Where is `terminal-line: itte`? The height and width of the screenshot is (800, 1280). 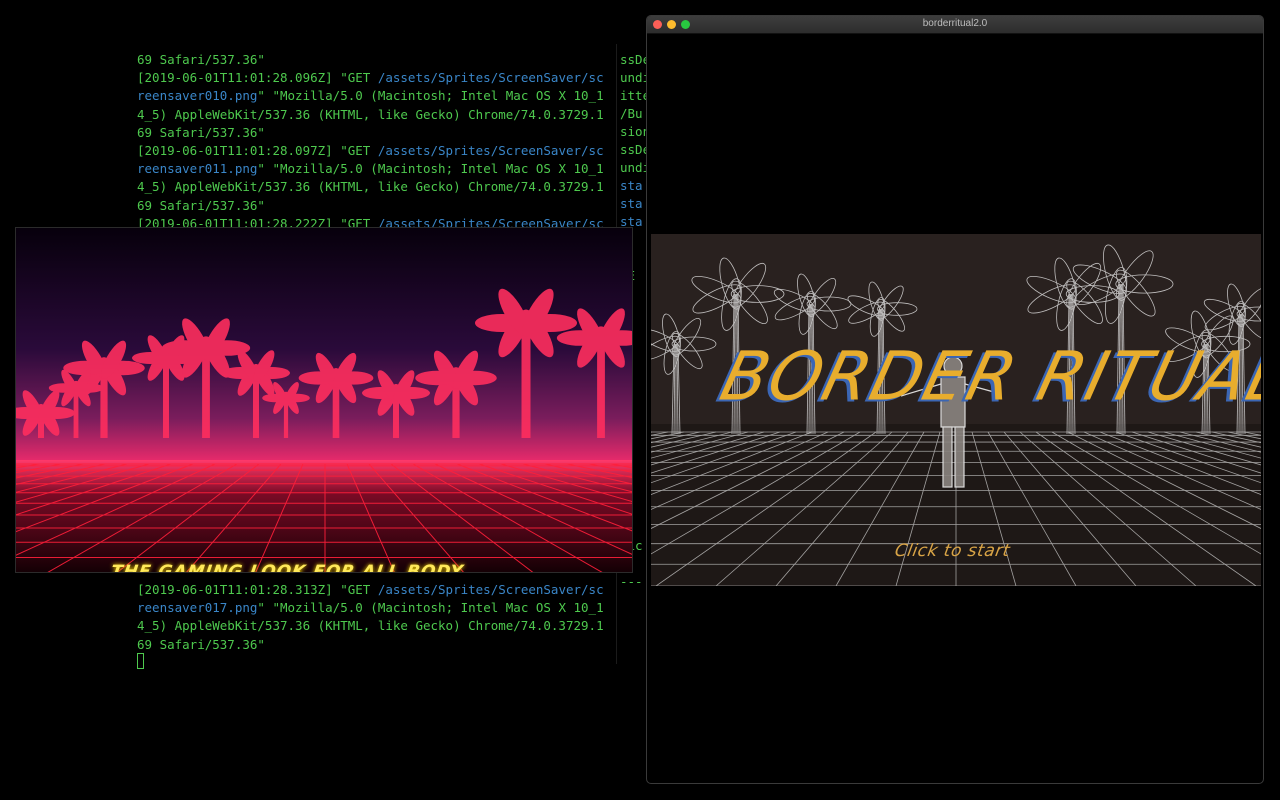 terminal-line: itte is located at coordinates (634, 95).